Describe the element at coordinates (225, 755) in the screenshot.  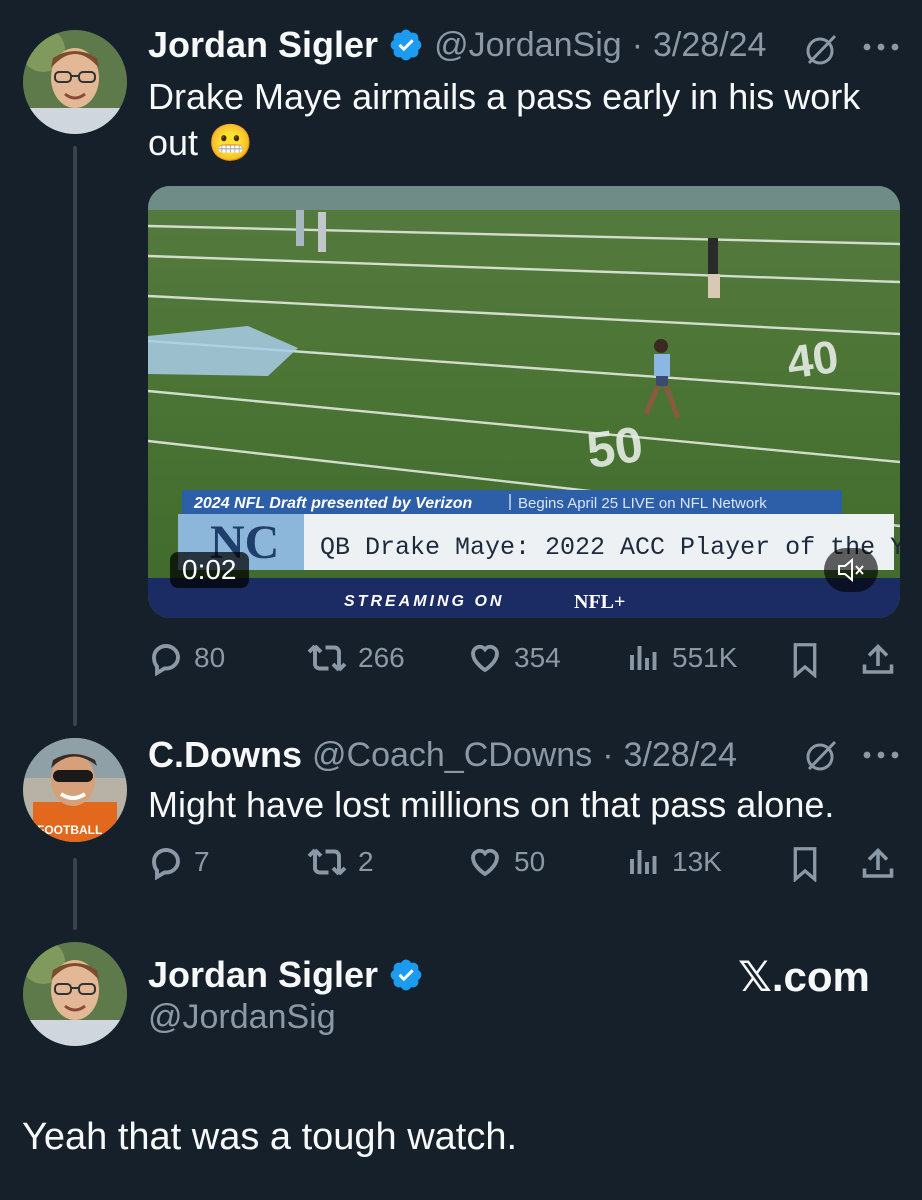
I see `author-name: C.Downs` at that location.